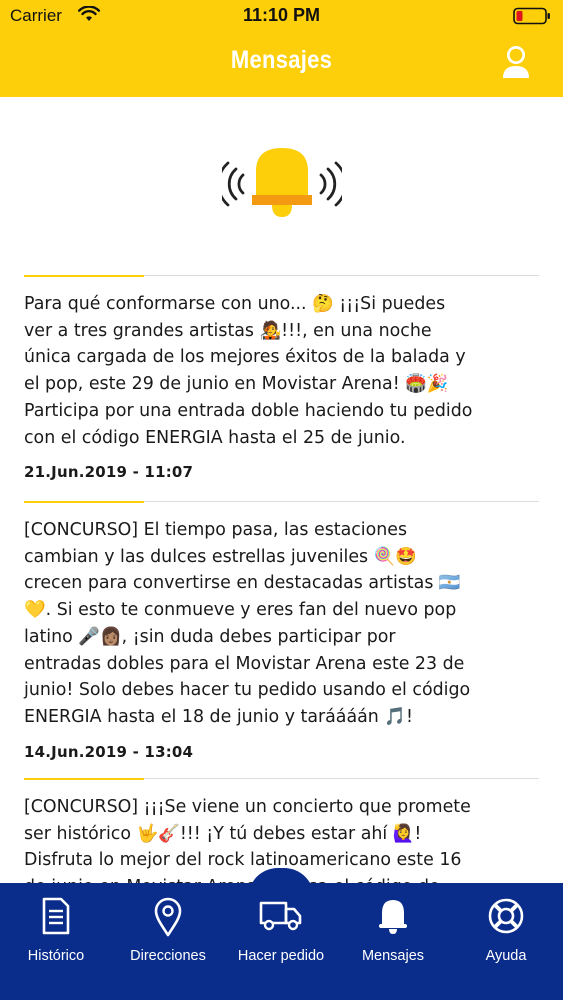 The width and height of the screenshot is (563, 1000). What do you see at coordinates (393, 918) in the screenshot?
I see `bell-icon` at bounding box center [393, 918].